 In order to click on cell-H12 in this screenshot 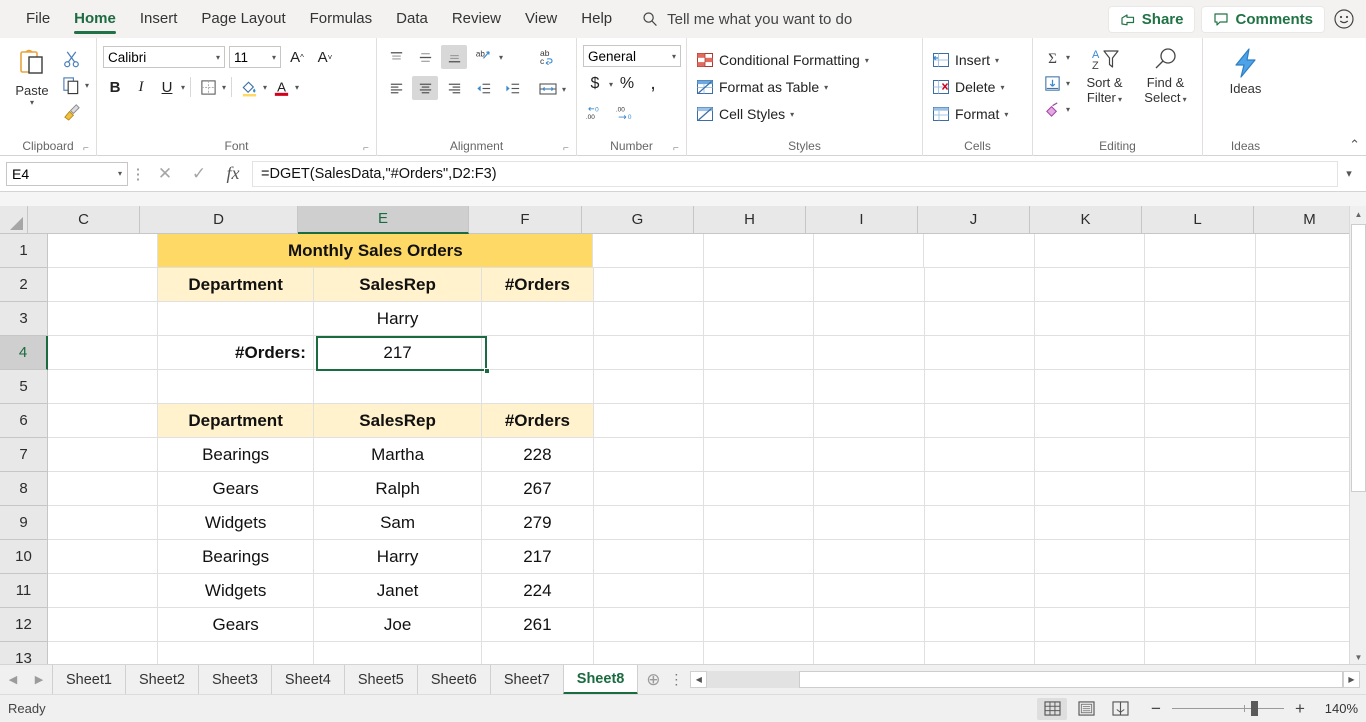, I will do `click(759, 625)`.